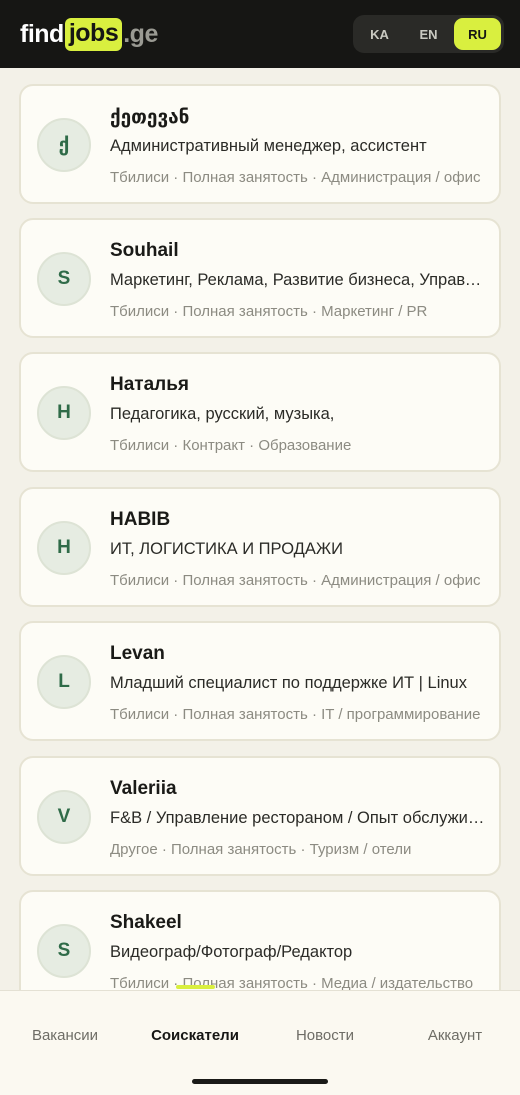  What do you see at coordinates (64, 145) in the screenshot?
I see `avatar: ქ` at bounding box center [64, 145].